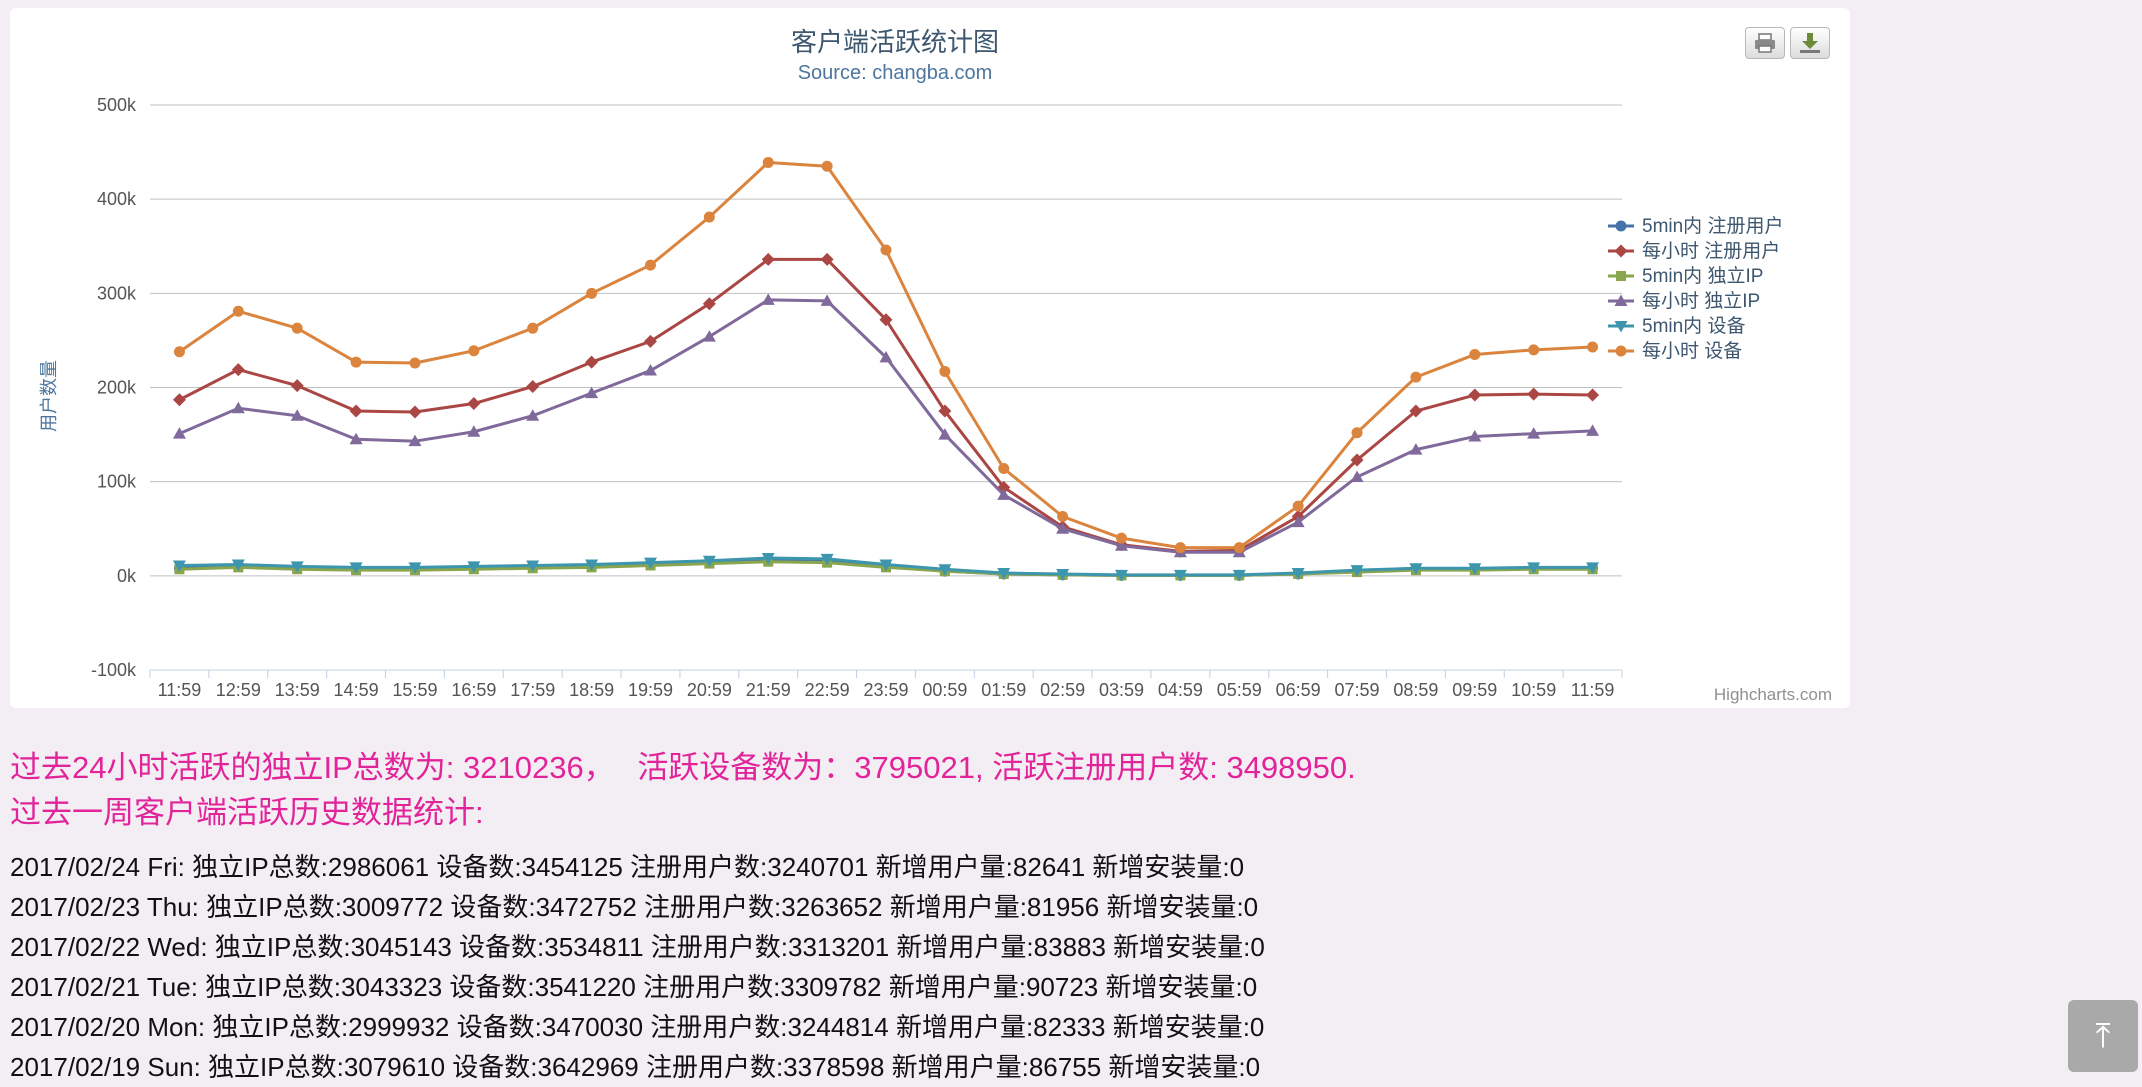 This screenshot has height=1087, width=2142. Describe the element at coordinates (1694, 251) in the screenshot. I see `legend-item: 每小时 注册用户` at that location.